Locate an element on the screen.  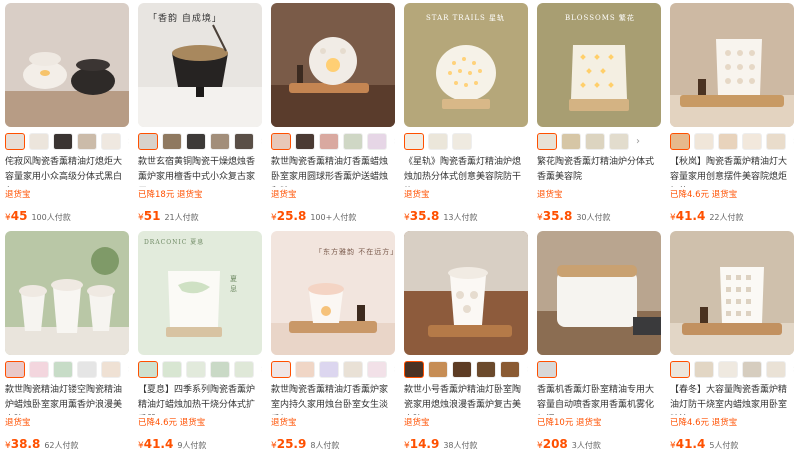
product-title: 香薰机香薰灯卧室精油专用大容量自动喷香家用香薰机雾化加湿 is located at coordinates (599, 399).